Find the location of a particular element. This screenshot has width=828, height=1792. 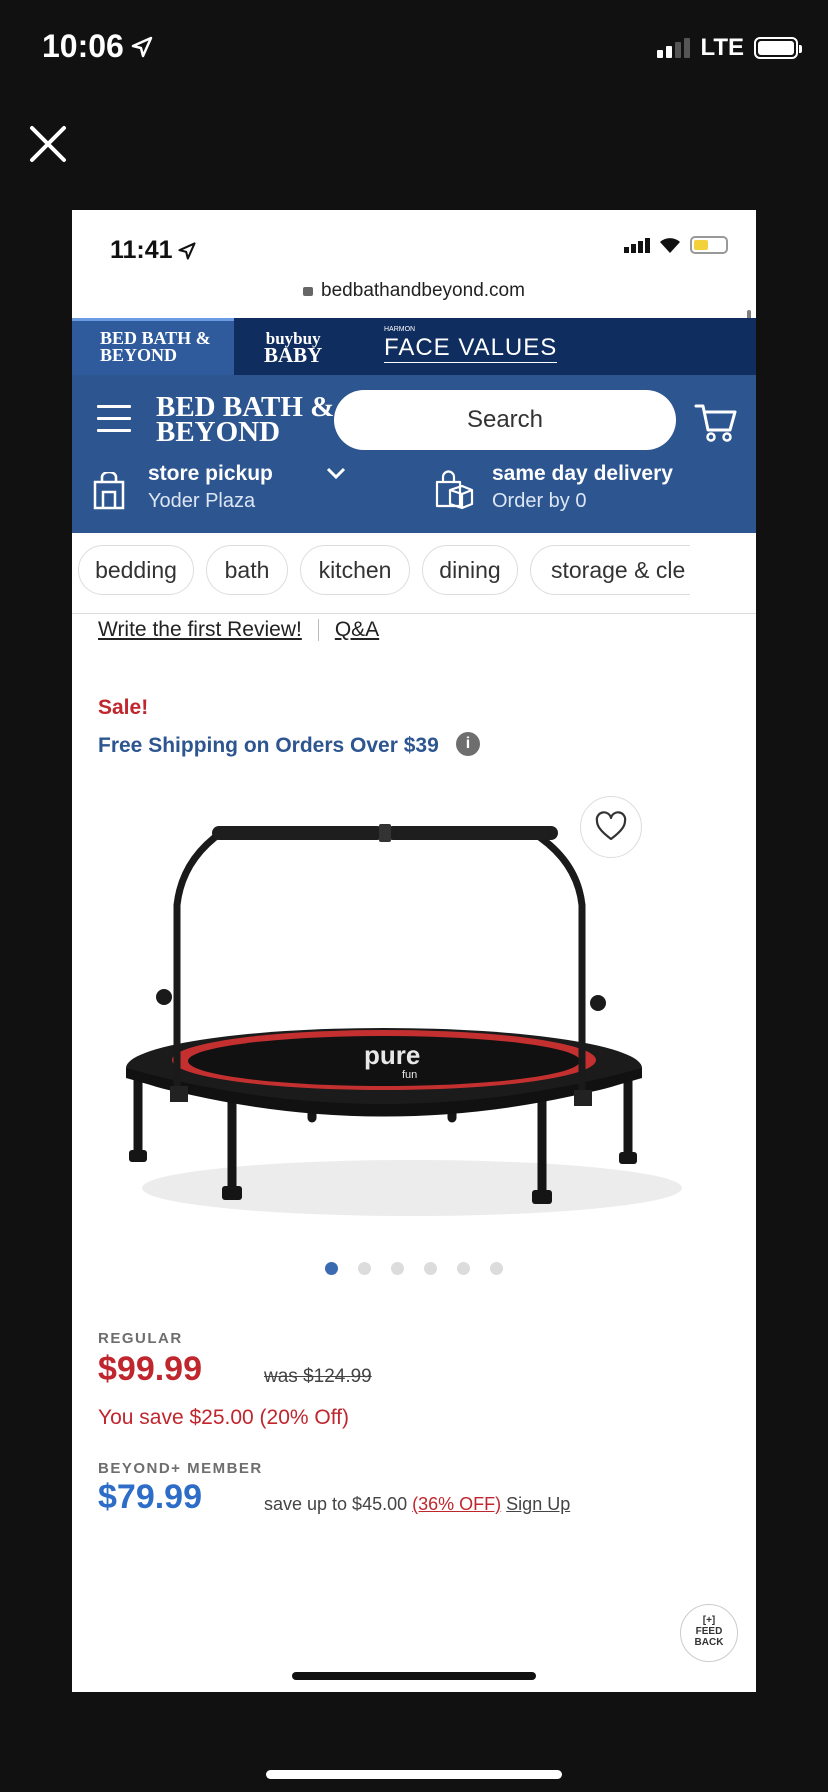

same-day-delivery-sub: Order by 0 is located at coordinates (539, 501).